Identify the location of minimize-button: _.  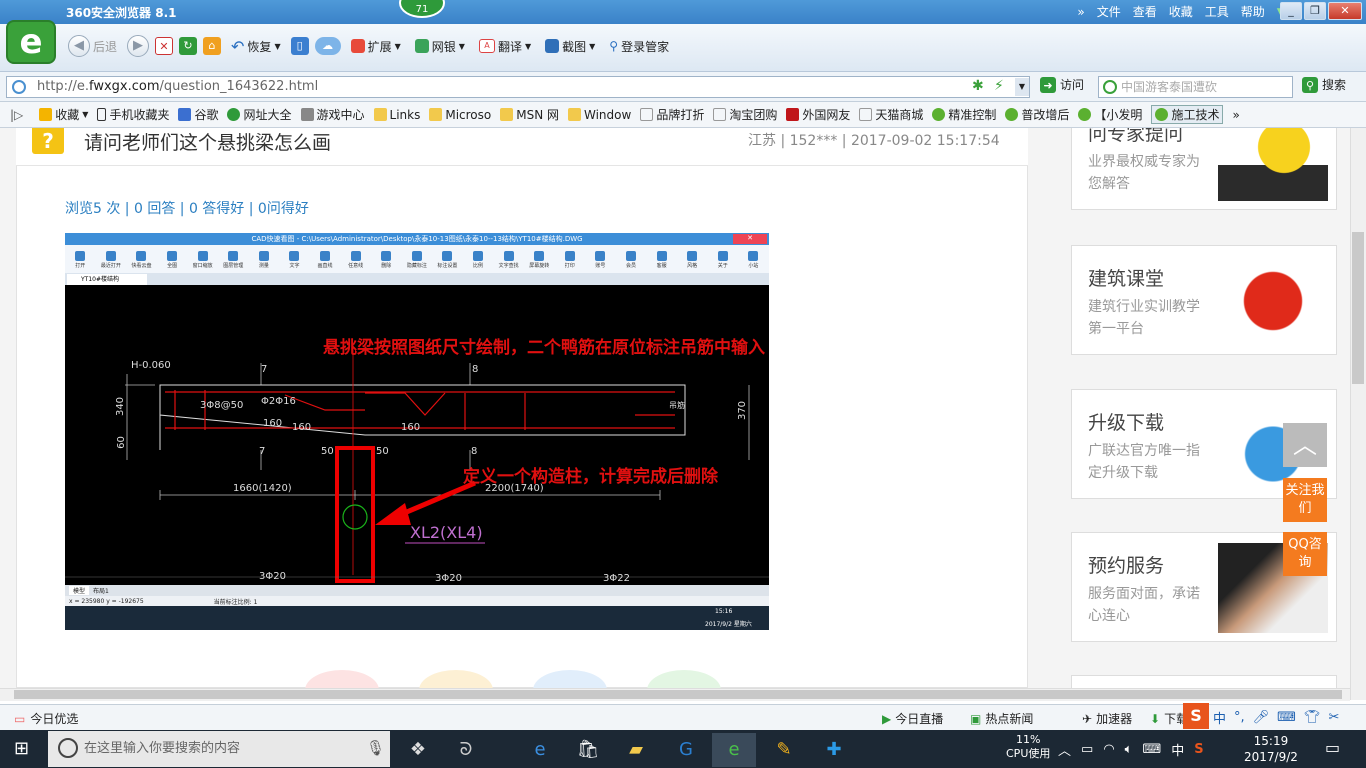
(1291, 11).